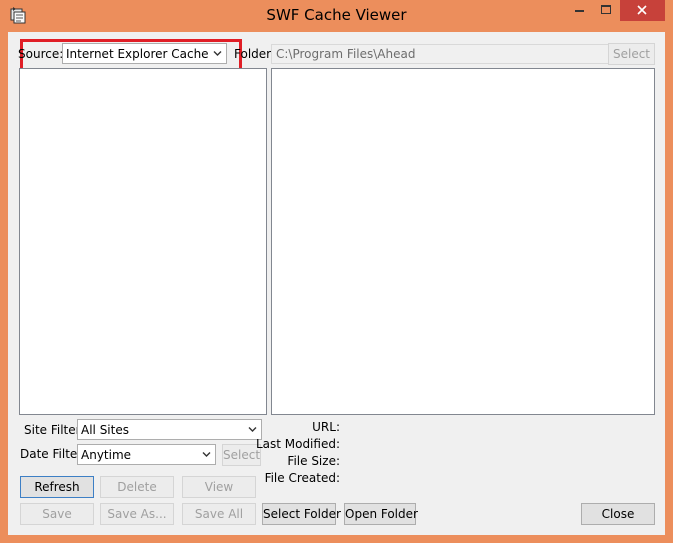  What do you see at coordinates (297, 444) in the screenshot?
I see `last-modified-label: Last Modified:` at bounding box center [297, 444].